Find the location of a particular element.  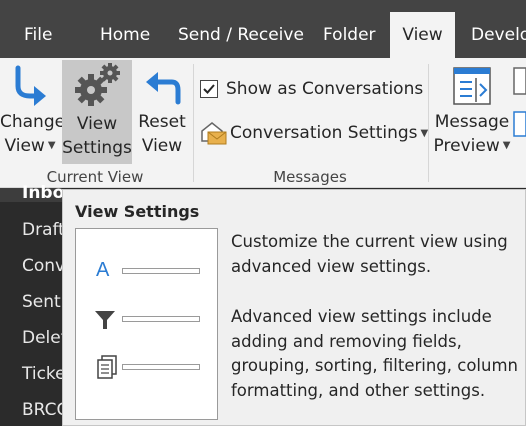

tooltip-title: View Settings is located at coordinates (137, 211).